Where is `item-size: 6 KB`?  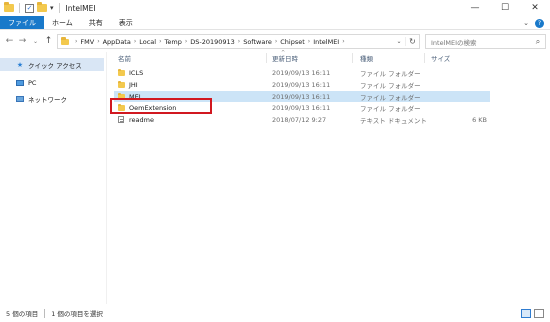
item-size: 6 KB is located at coordinates (479, 119).